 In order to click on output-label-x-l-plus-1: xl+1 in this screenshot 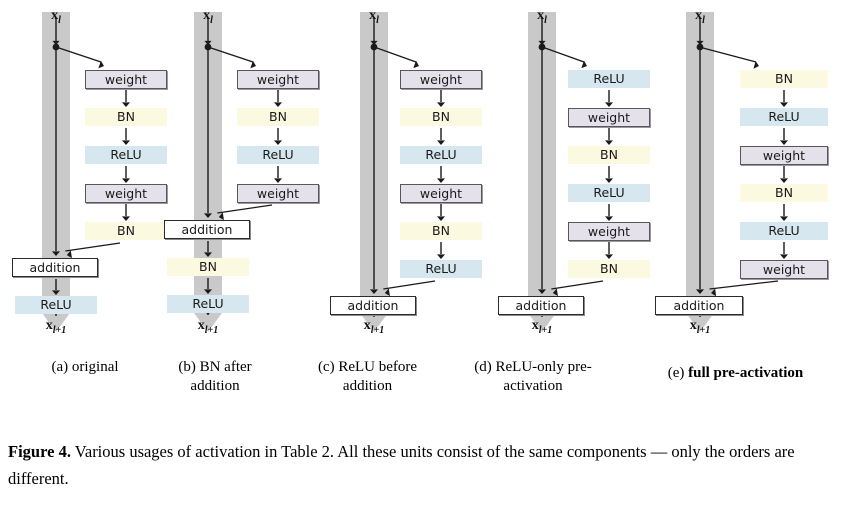, I will do `click(700, 327)`.